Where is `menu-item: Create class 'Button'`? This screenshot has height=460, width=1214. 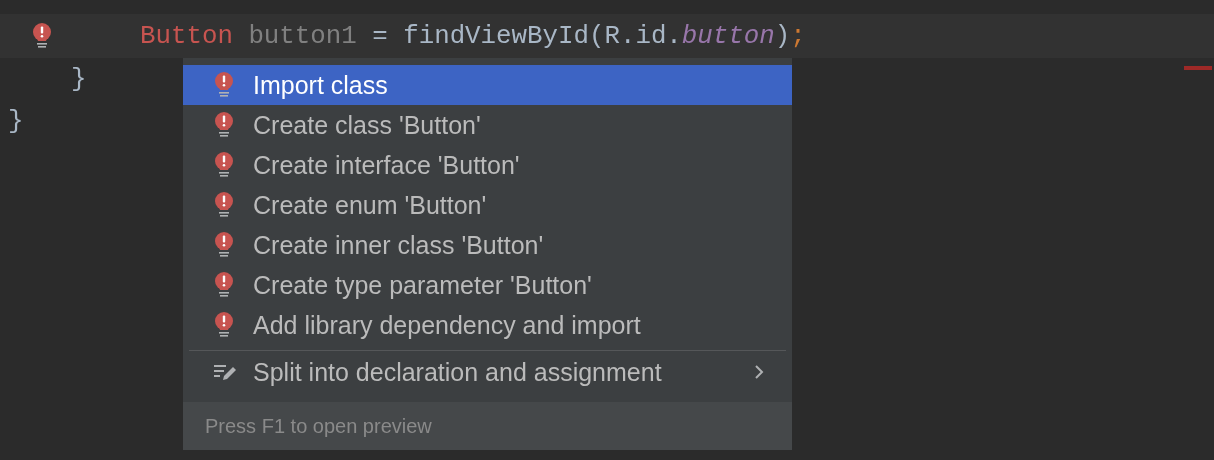
menu-item: Create class 'Button' is located at coordinates (487, 125).